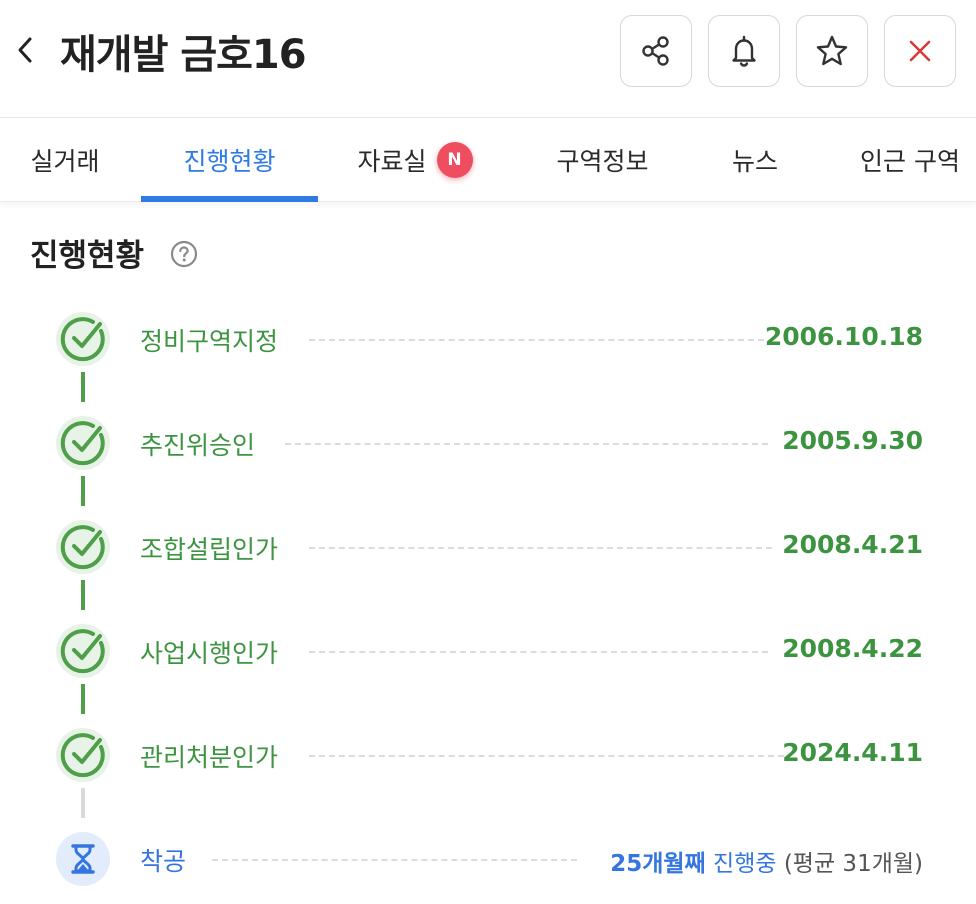 Image resolution: width=976 pixels, height=904 pixels. Describe the element at coordinates (852, 544) in the screenshot. I see `step-date: 2008.4.21` at that location.